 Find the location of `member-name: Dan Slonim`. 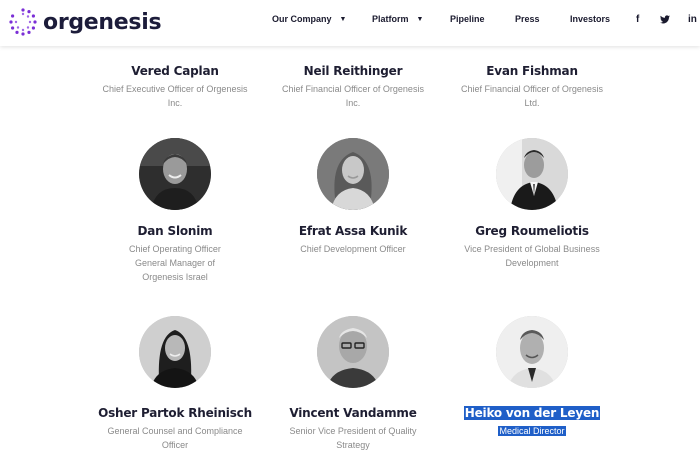

member-name: Dan Slonim is located at coordinates (175, 231).